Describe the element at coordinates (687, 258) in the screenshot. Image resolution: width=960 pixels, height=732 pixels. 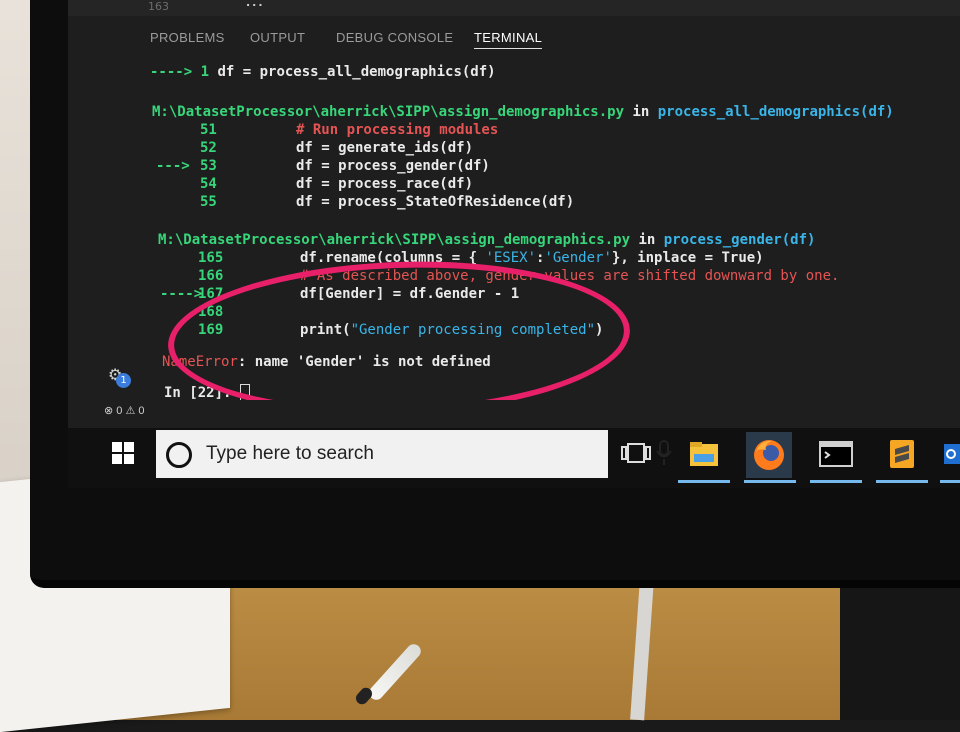
I see `code-part: }, inplace = True)` at that location.